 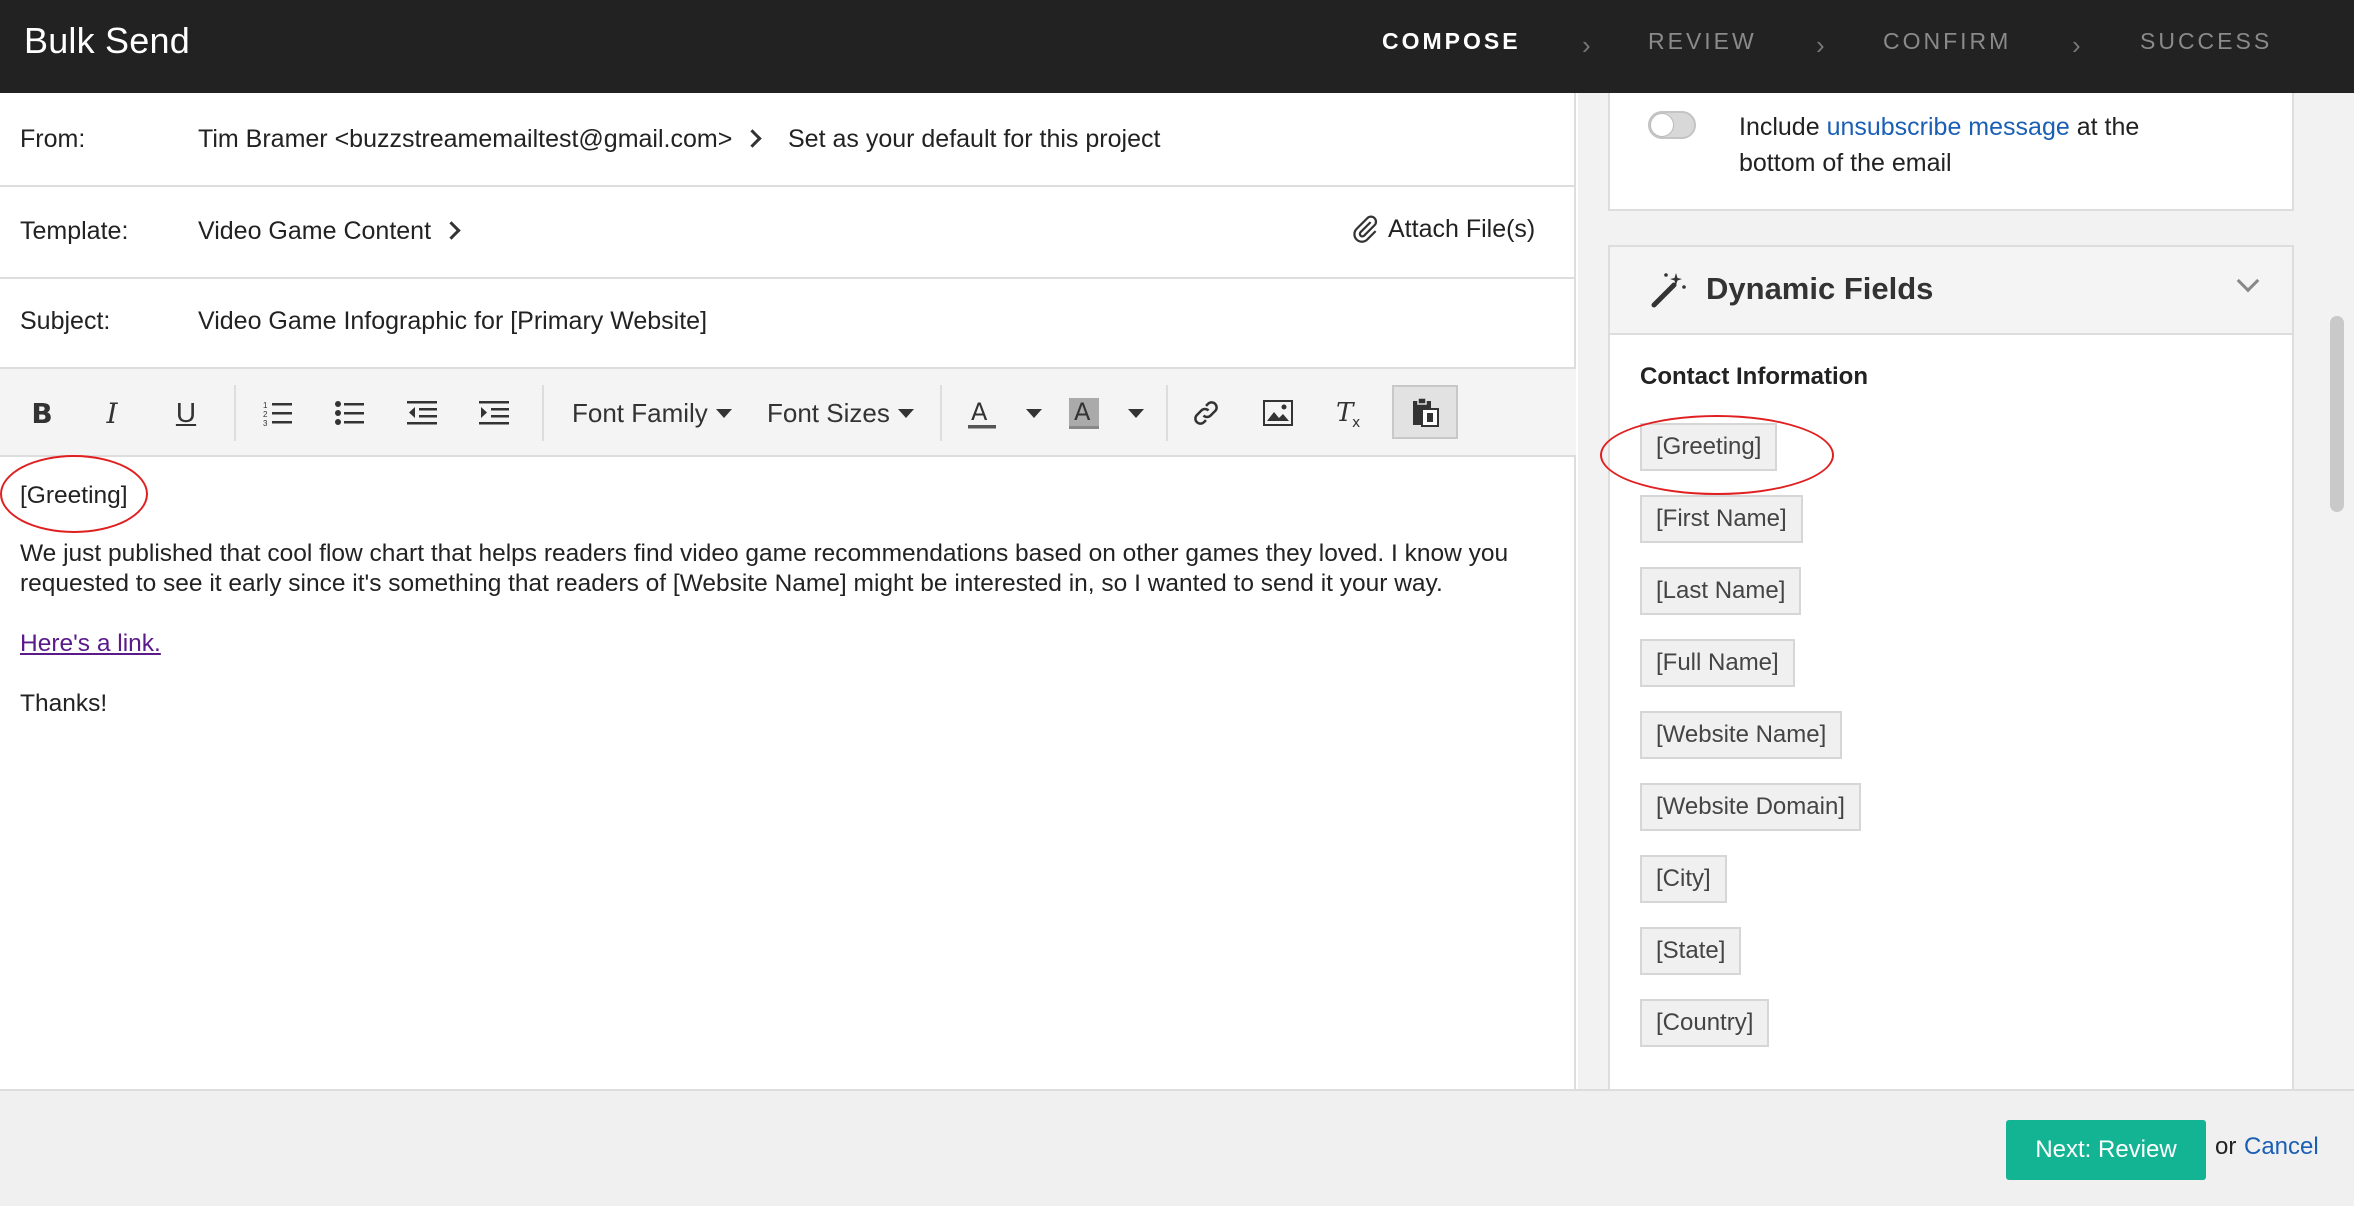 What do you see at coordinates (1462, 228) in the screenshot?
I see `attach-files-label: Attach File(s)` at bounding box center [1462, 228].